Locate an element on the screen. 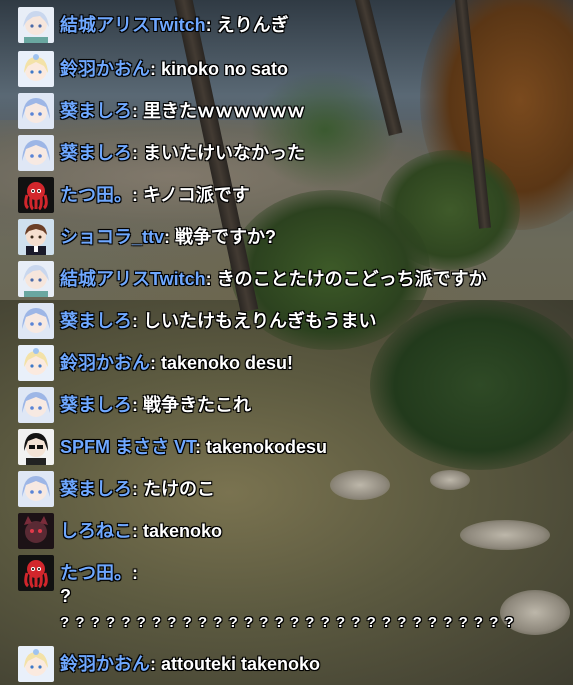  message-text: 戦争ですか? is located at coordinates (226, 237).